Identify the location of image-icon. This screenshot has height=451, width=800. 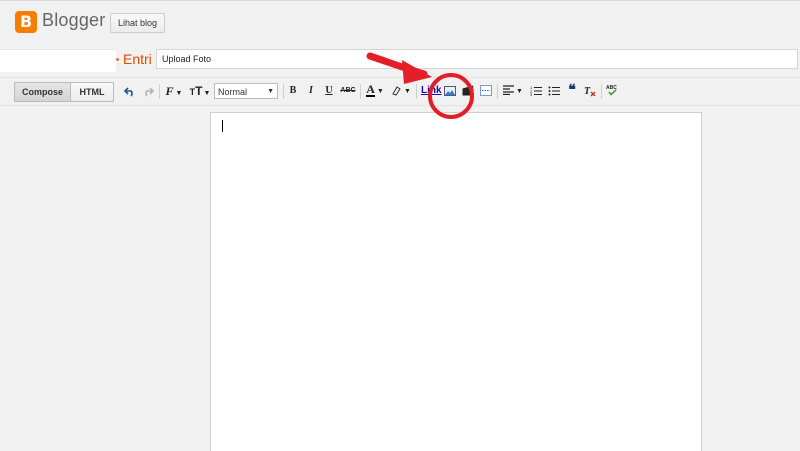
(450, 91).